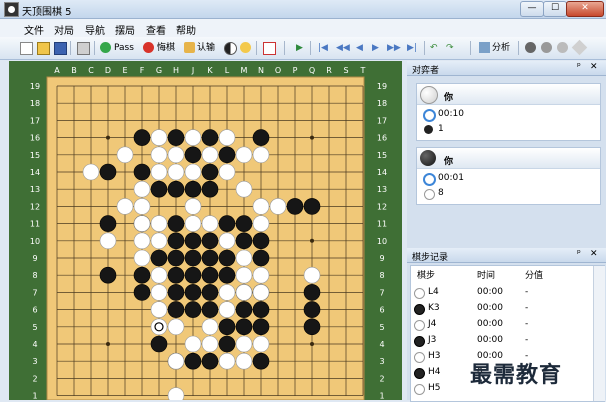 The image size is (606, 402). What do you see at coordinates (579, 47) in the screenshot?
I see `diamond-icon` at bounding box center [579, 47].